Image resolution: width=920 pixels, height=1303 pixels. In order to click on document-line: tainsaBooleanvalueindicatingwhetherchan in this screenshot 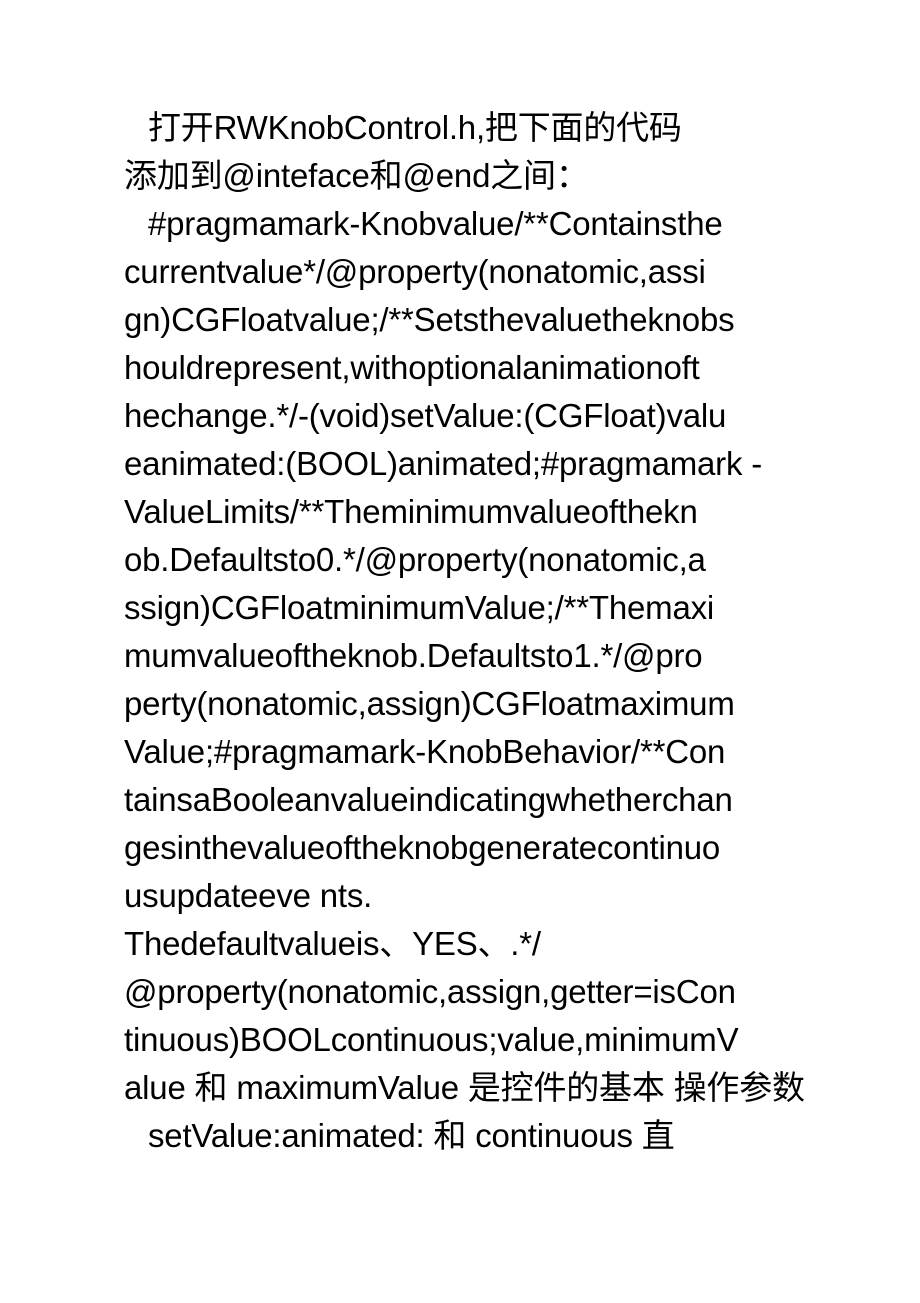, I will do `click(428, 799)`.